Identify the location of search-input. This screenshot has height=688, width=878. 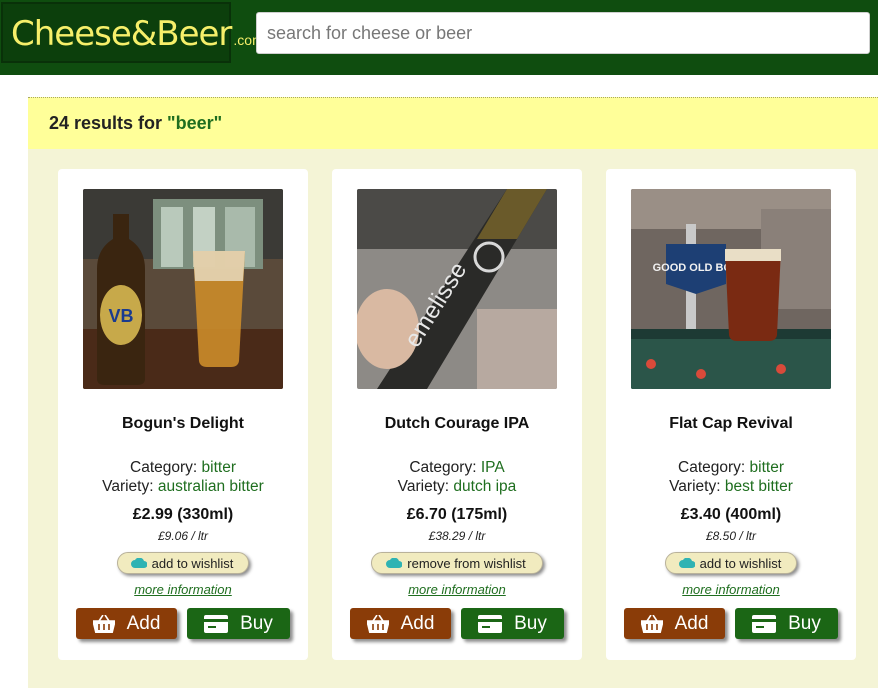
(563, 33).